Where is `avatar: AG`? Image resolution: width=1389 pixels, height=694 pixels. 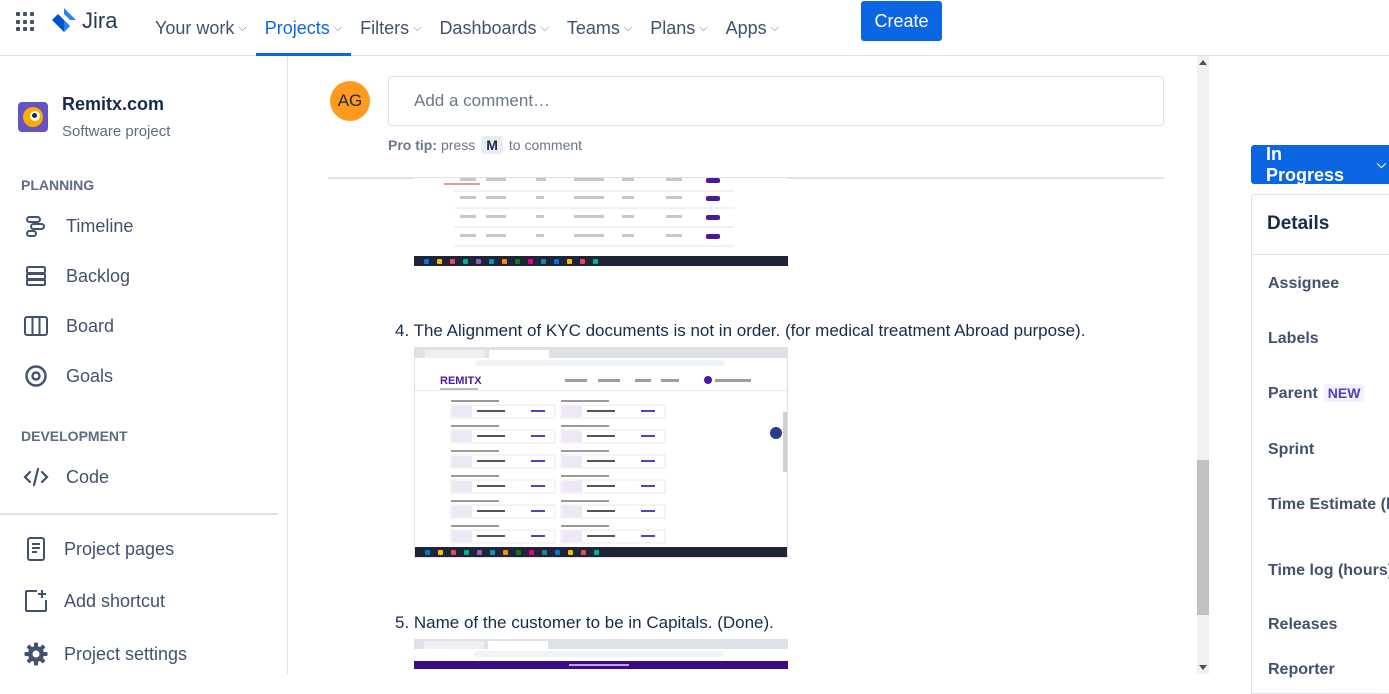
avatar: AG is located at coordinates (350, 101).